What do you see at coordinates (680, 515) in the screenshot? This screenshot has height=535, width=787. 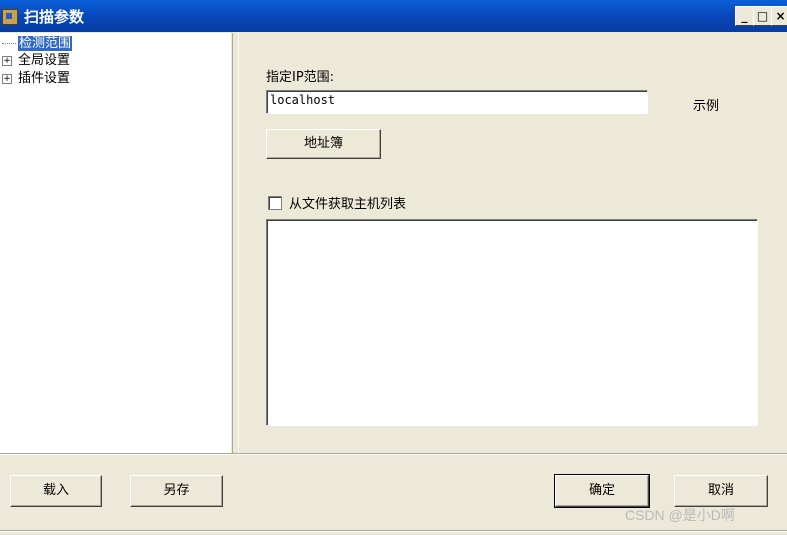 I see `watermark: CSDN @是小D啊` at bounding box center [680, 515].